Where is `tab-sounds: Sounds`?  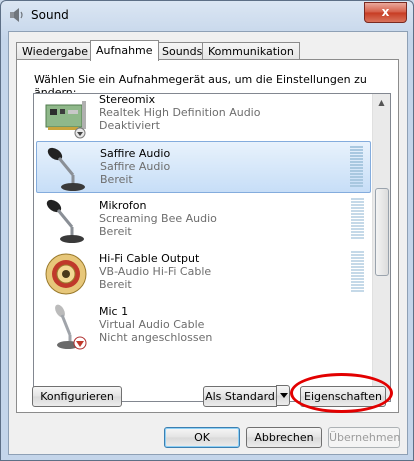 tab-sounds: Sounds is located at coordinates (182, 51).